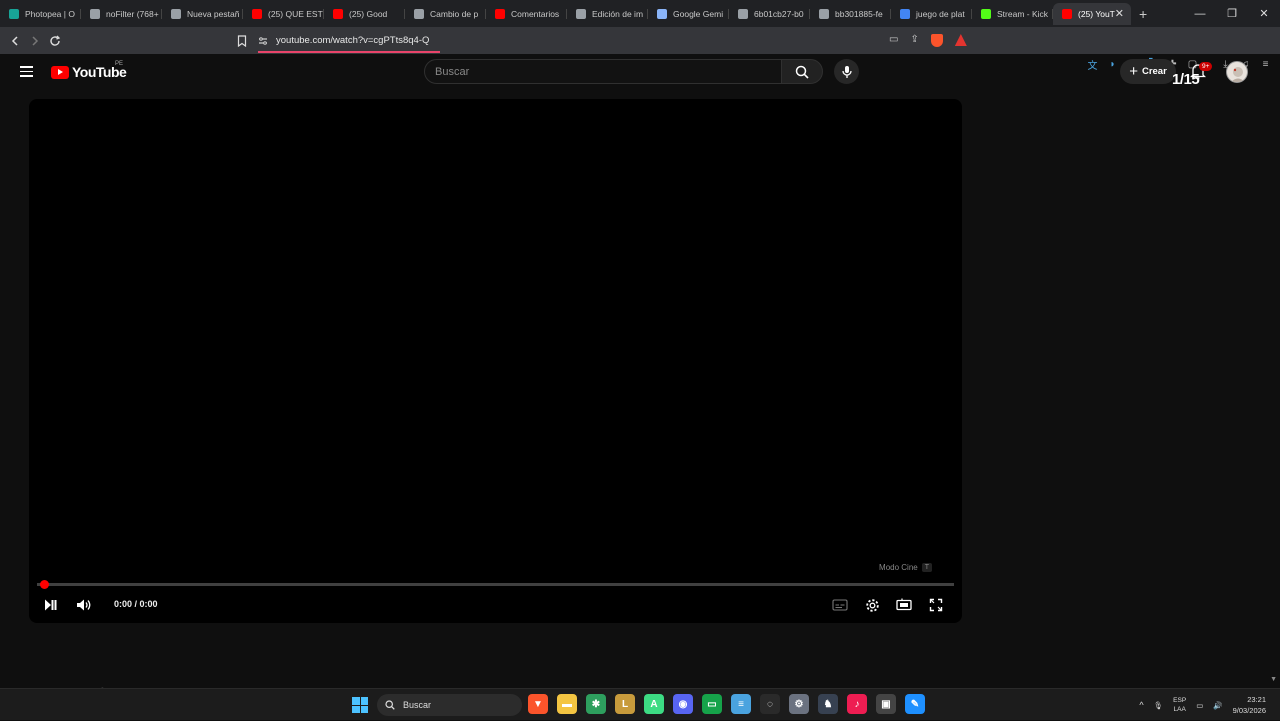 Image resolution: width=1280 pixels, height=721 pixels. I want to click on league-icon: L, so click(625, 704).